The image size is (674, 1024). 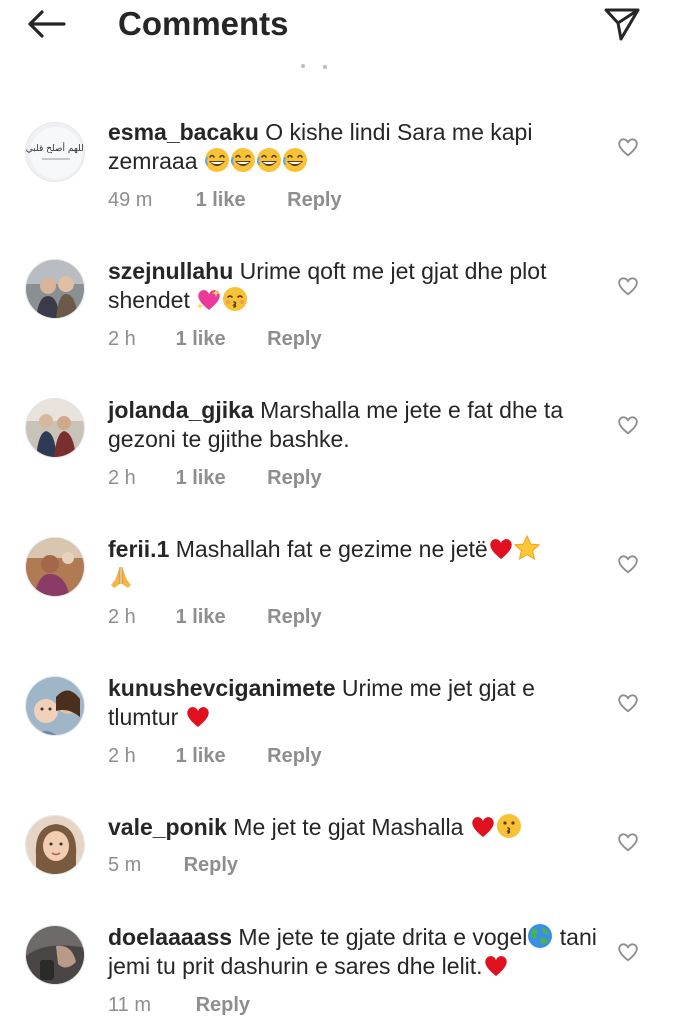 I want to click on comment-username: ferii.1, so click(x=138, y=549).